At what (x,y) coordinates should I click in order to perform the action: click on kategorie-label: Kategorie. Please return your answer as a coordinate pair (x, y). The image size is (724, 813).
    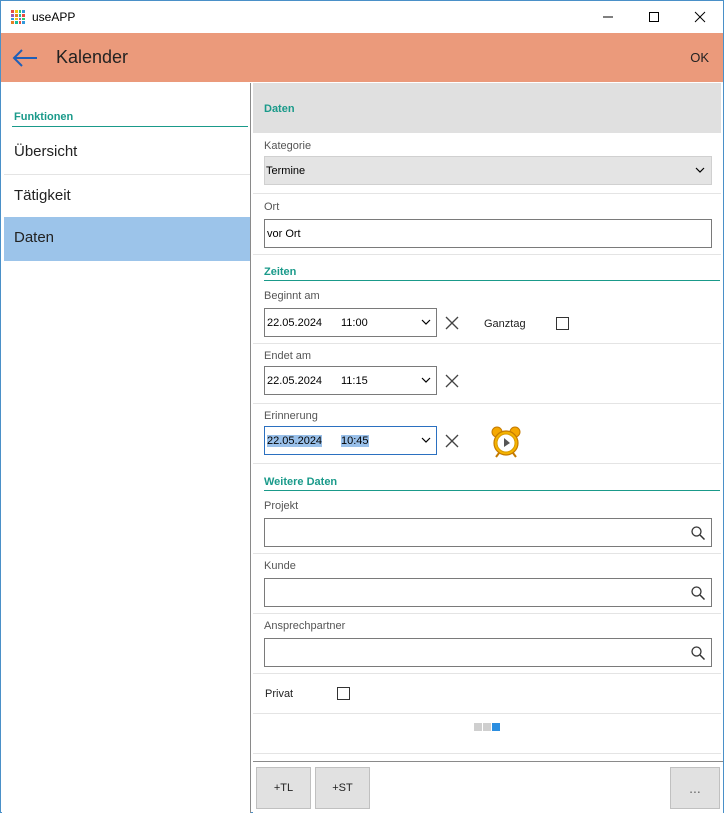
    Looking at the image, I should click on (288, 146).